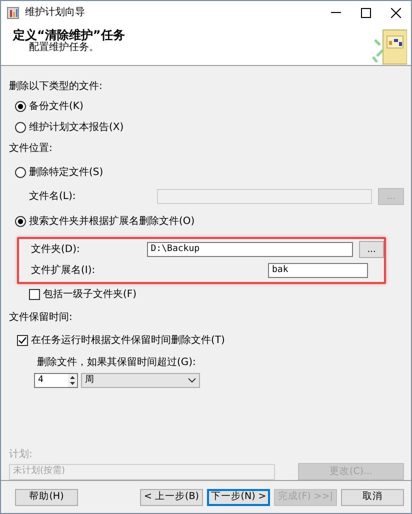 The height and width of the screenshot is (514, 412). Describe the element at coordinates (66, 173) in the screenshot. I see `option-label: 删除特定文件(S)` at that location.